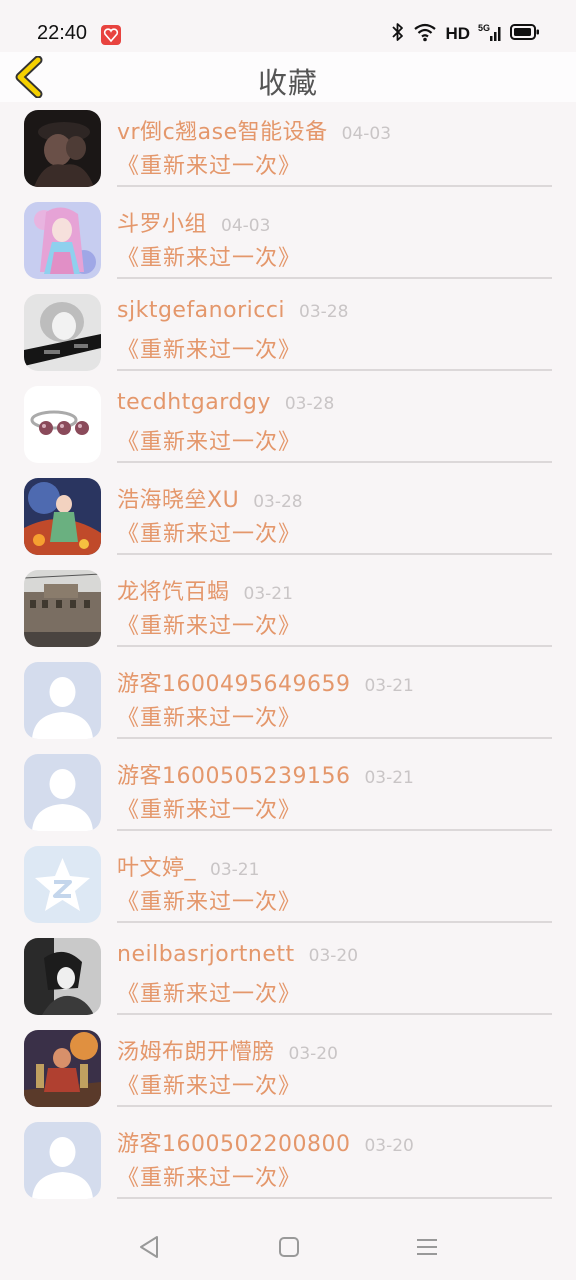  I want to click on name-line: 汤姆布朗开懵膀 03-20, so click(227, 1050).